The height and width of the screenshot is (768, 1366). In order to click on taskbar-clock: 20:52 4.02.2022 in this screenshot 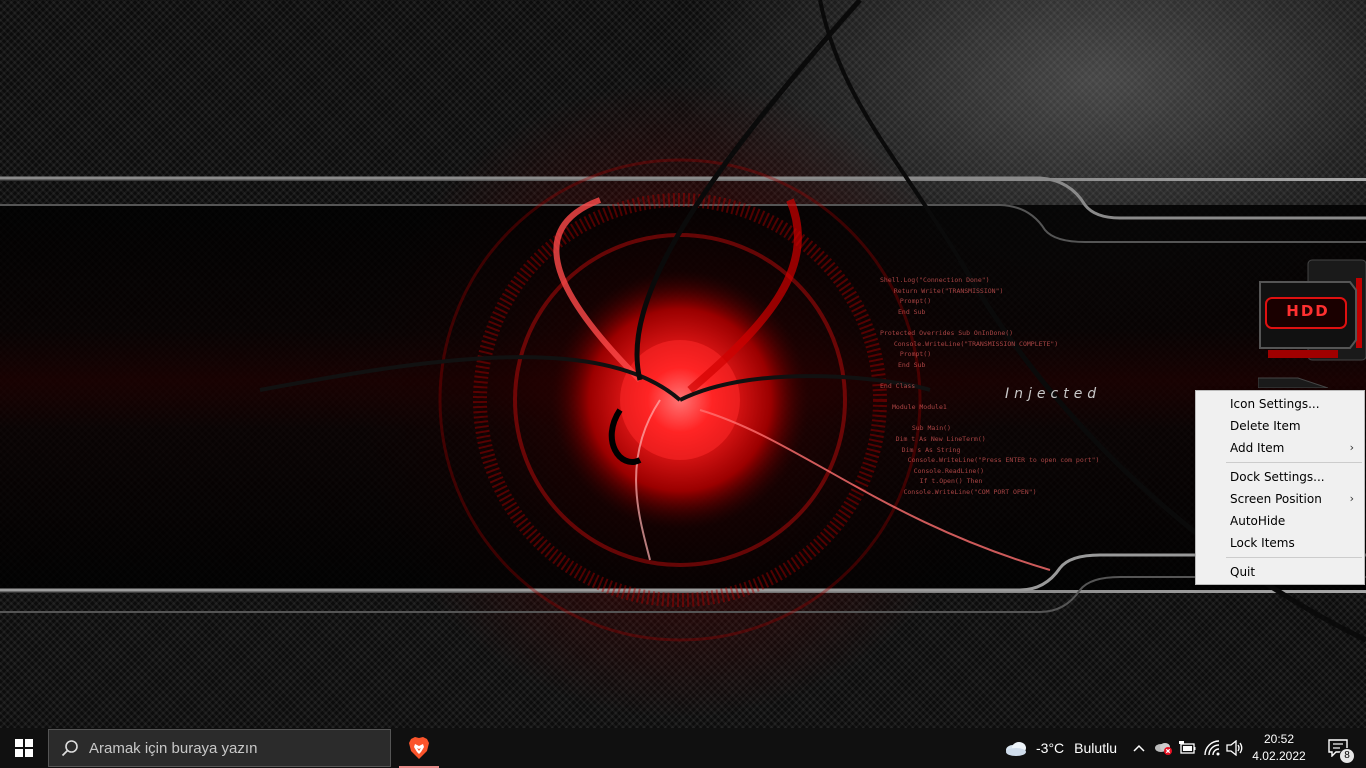, I will do `click(1279, 748)`.